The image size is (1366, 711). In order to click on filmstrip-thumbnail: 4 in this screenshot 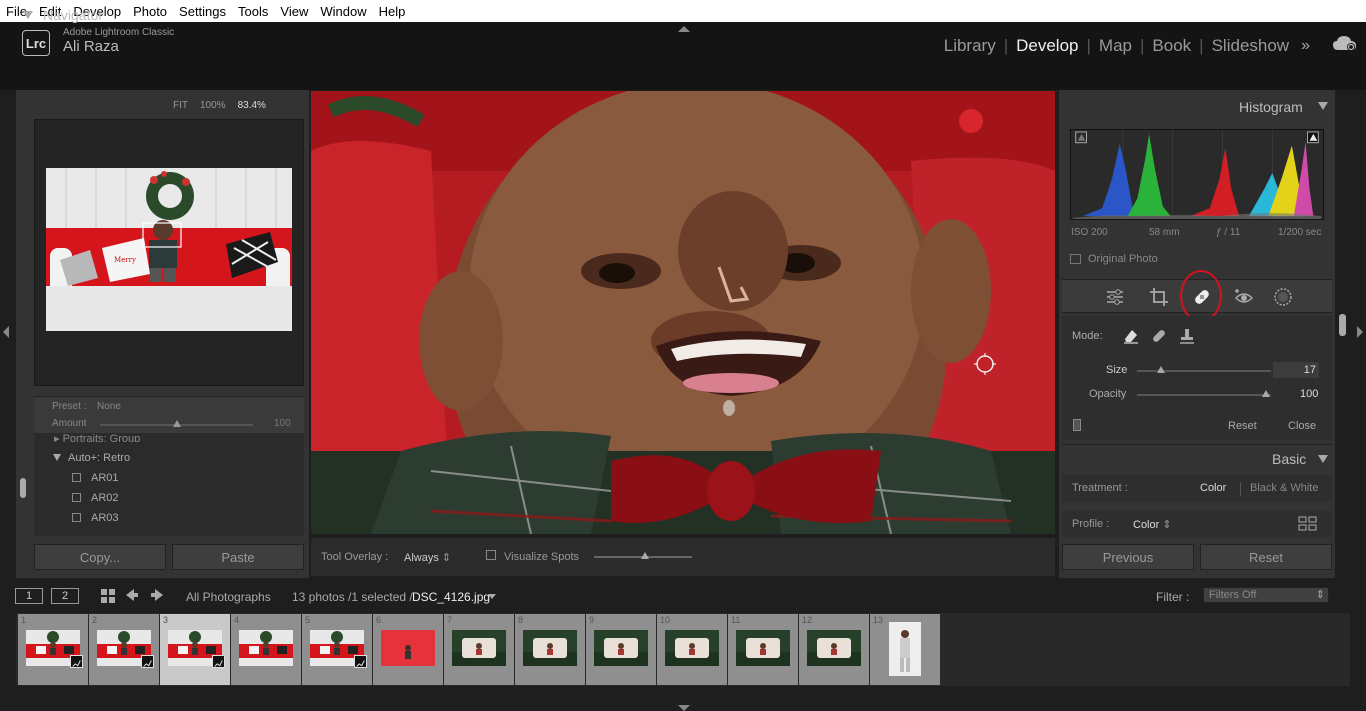, I will do `click(266, 649)`.